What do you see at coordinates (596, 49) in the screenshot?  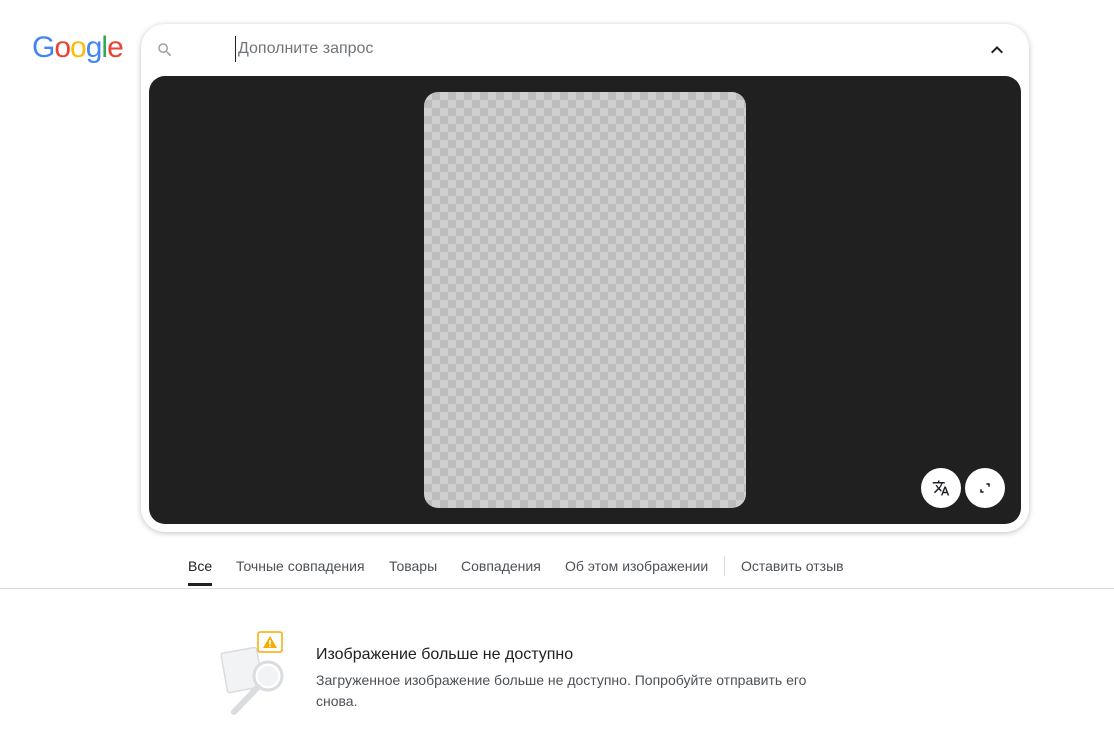 I see `search-input` at bounding box center [596, 49].